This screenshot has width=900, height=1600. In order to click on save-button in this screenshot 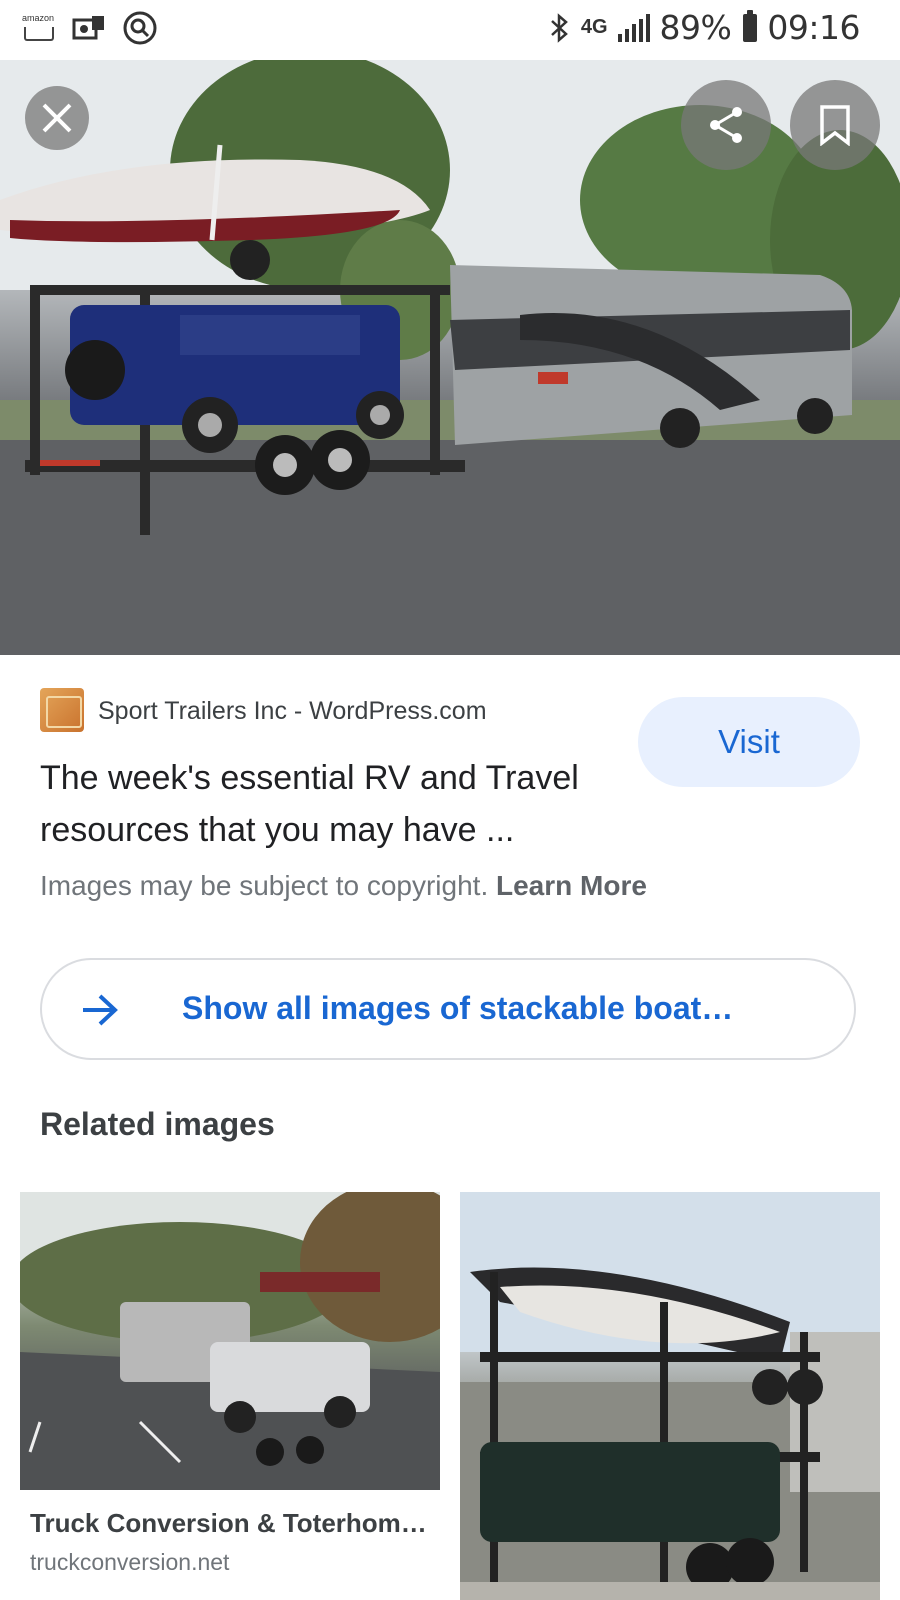, I will do `click(835, 125)`.